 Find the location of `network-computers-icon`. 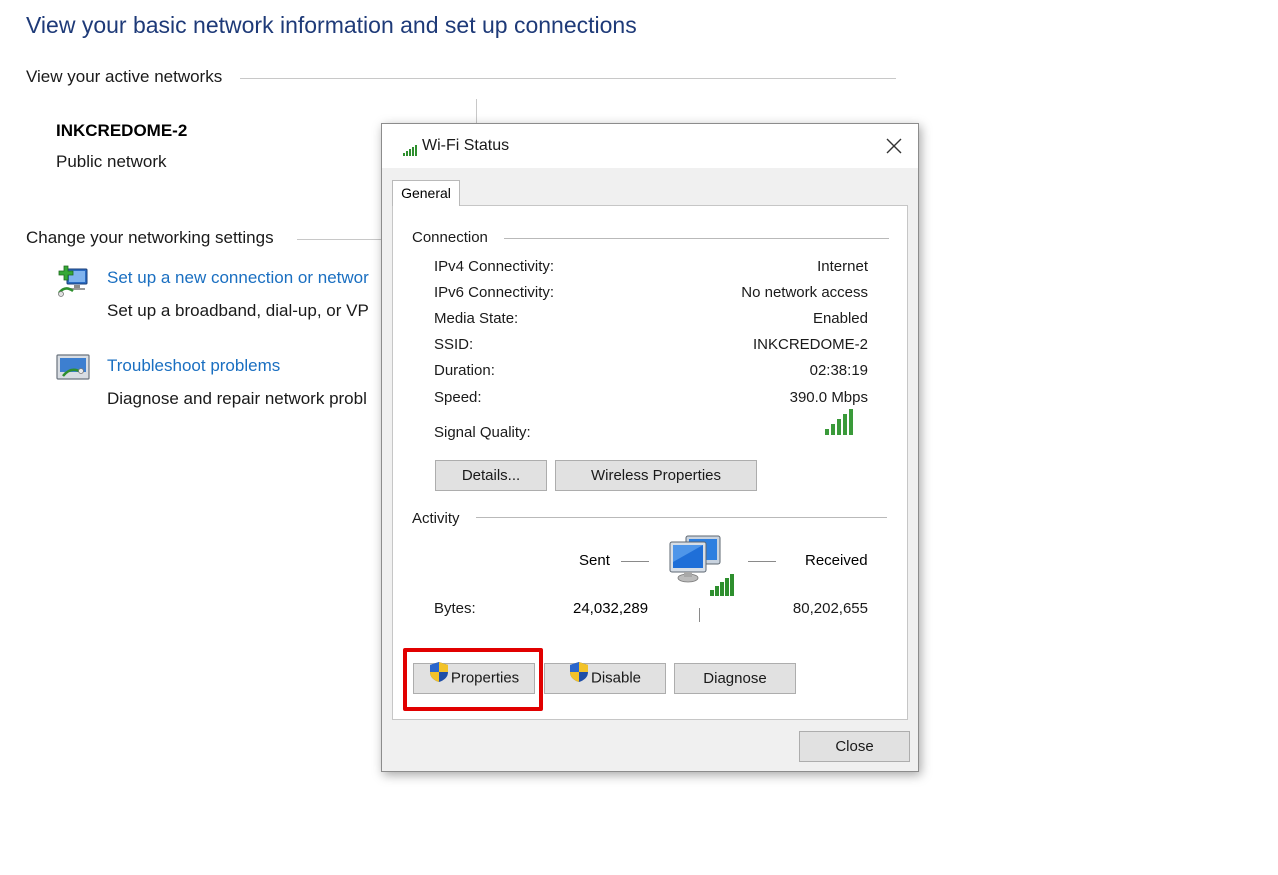

network-computers-icon is located at coordinates (702, 565).